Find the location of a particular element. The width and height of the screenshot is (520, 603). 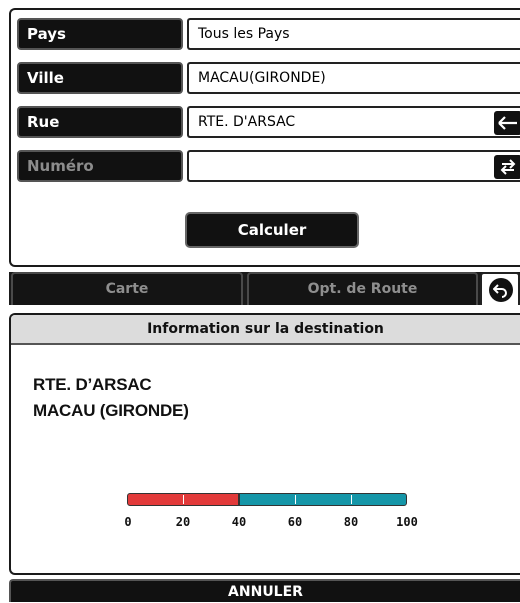

number-field is located at coordinates (353, 166).